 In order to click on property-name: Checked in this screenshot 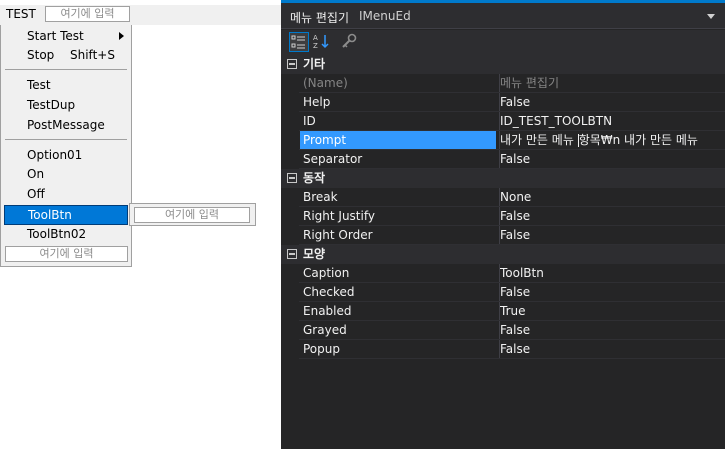, I will do `click(329, 292)`.